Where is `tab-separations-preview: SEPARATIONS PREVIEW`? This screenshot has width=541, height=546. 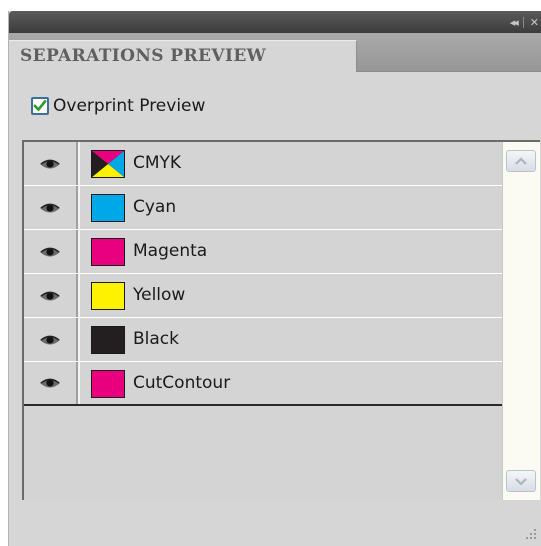
tab-separations-preview: SEPARATIONS PREVIEW is located at coordinates (183, 56).